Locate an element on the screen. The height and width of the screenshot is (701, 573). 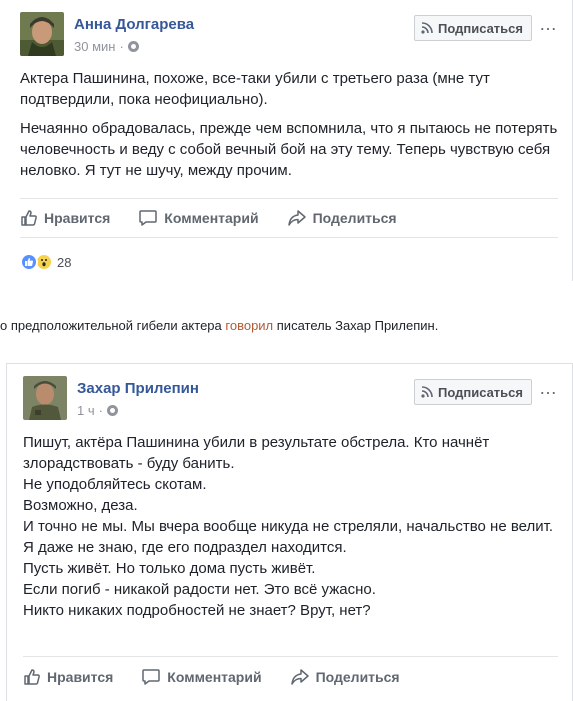
post-time: 1 ч is located at coordinates (86, 410).